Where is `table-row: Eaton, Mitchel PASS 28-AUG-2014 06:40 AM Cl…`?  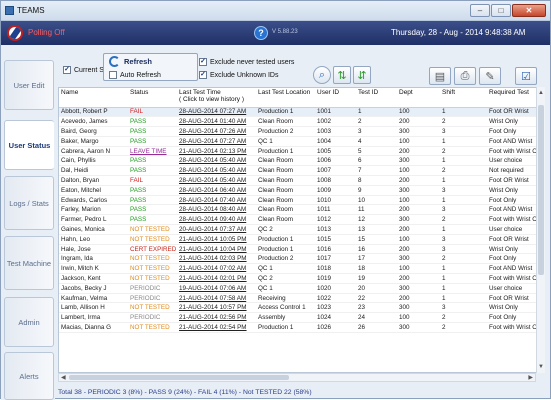
table-row: Eaton, Mitchel PASS 28-AUG-2014 06:40 AM Cl… is located at coordinates (301, 190).